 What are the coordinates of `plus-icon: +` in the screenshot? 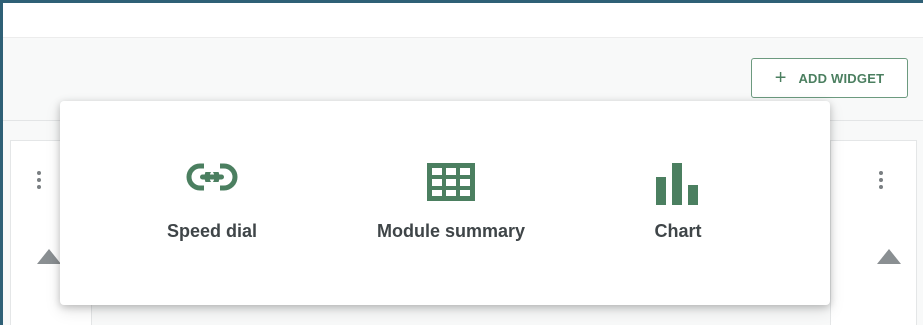 It's located at (780, 78).